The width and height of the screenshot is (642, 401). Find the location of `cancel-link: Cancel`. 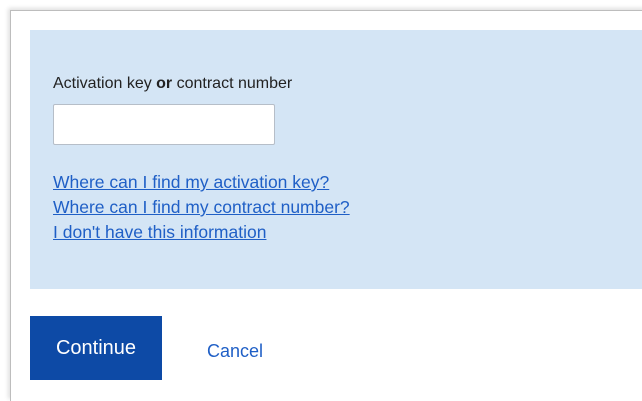

cancel-link: Cancel is located at coordinates (235, 351).